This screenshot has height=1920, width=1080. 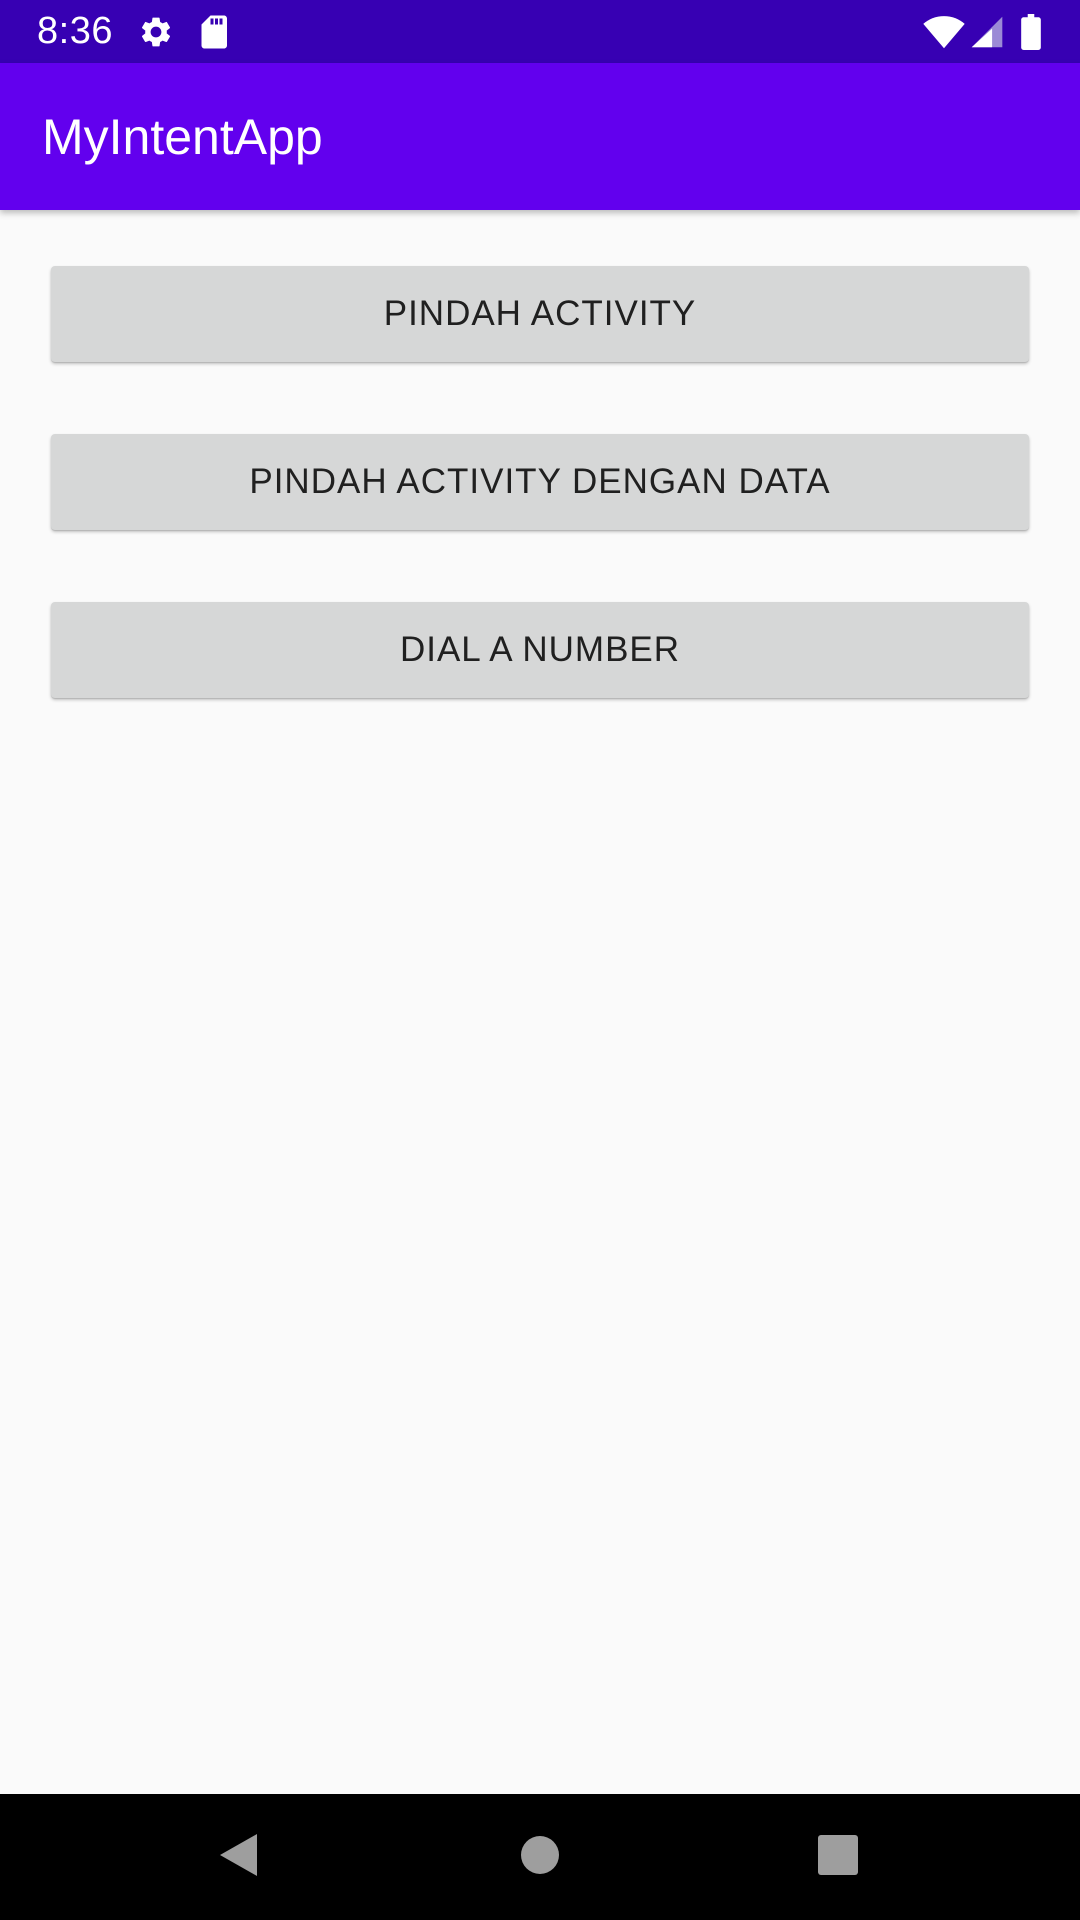 I want to click on navigation-bar, so click(x=540, y=1857).